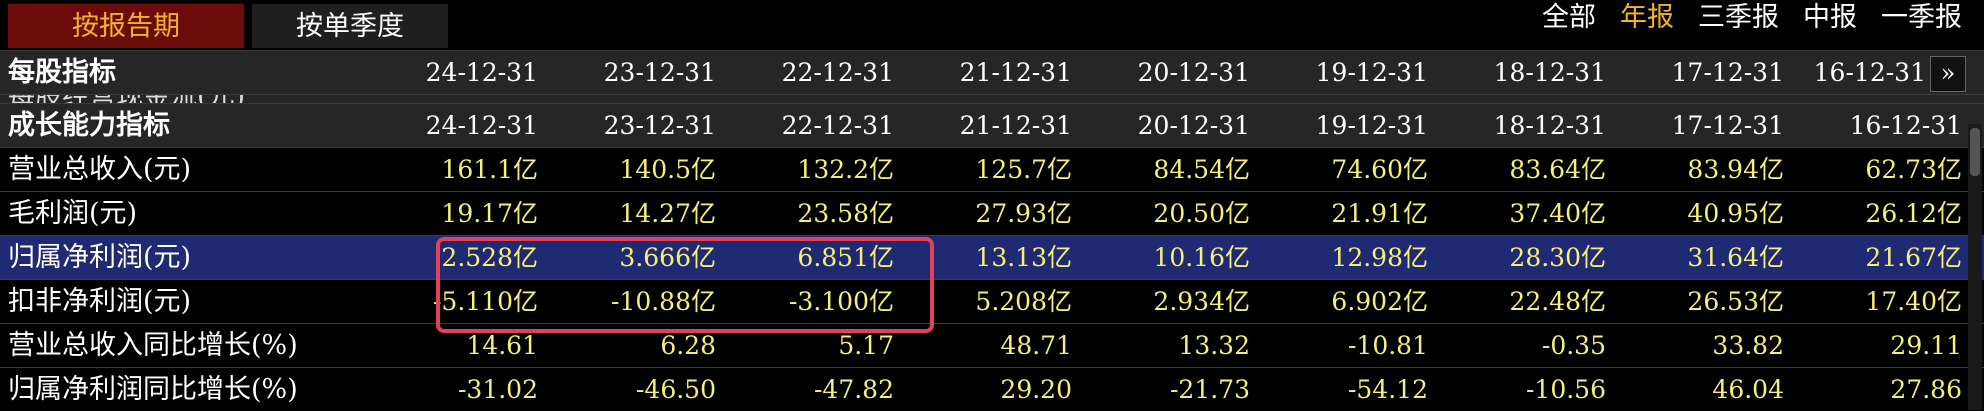 The image size is (1984, 411). What do you see at coordinates (1565, 389) in the screenshot?
I see `value-cell: -10.56` at bounding box center [1565, 389].